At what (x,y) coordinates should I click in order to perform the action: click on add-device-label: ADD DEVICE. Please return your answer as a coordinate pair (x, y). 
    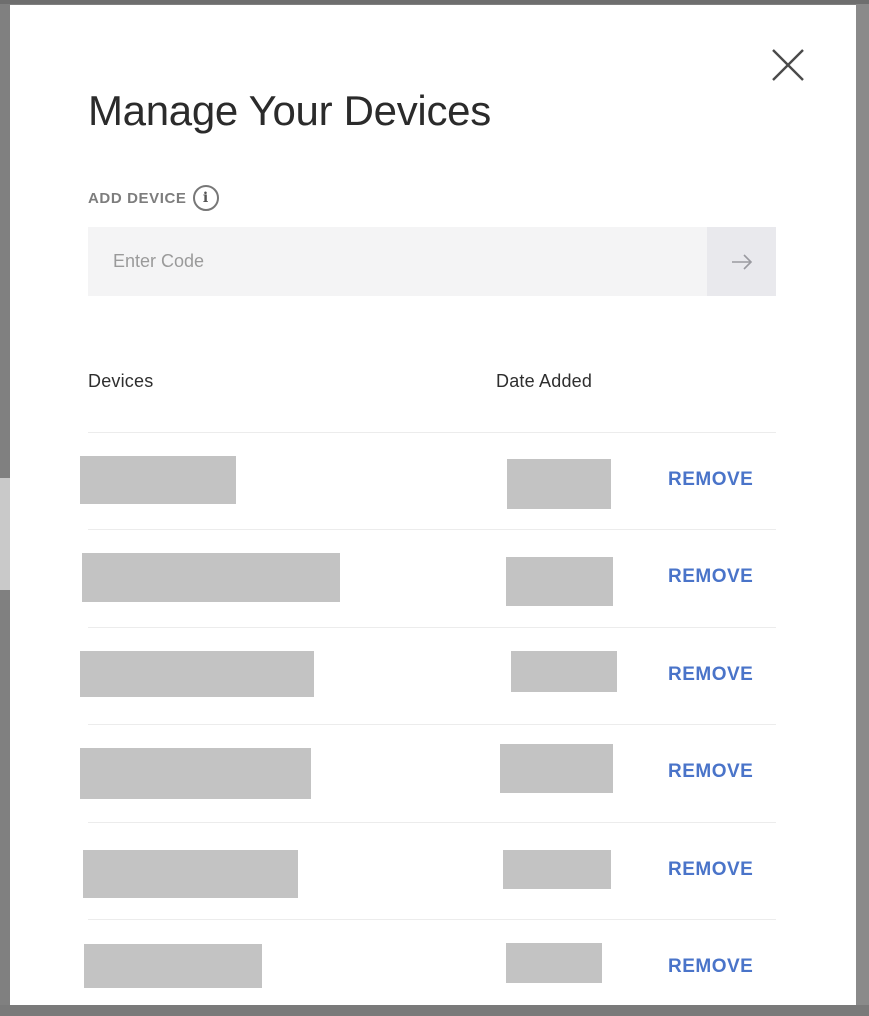
    Looking at the image, I should click on (137, 198).